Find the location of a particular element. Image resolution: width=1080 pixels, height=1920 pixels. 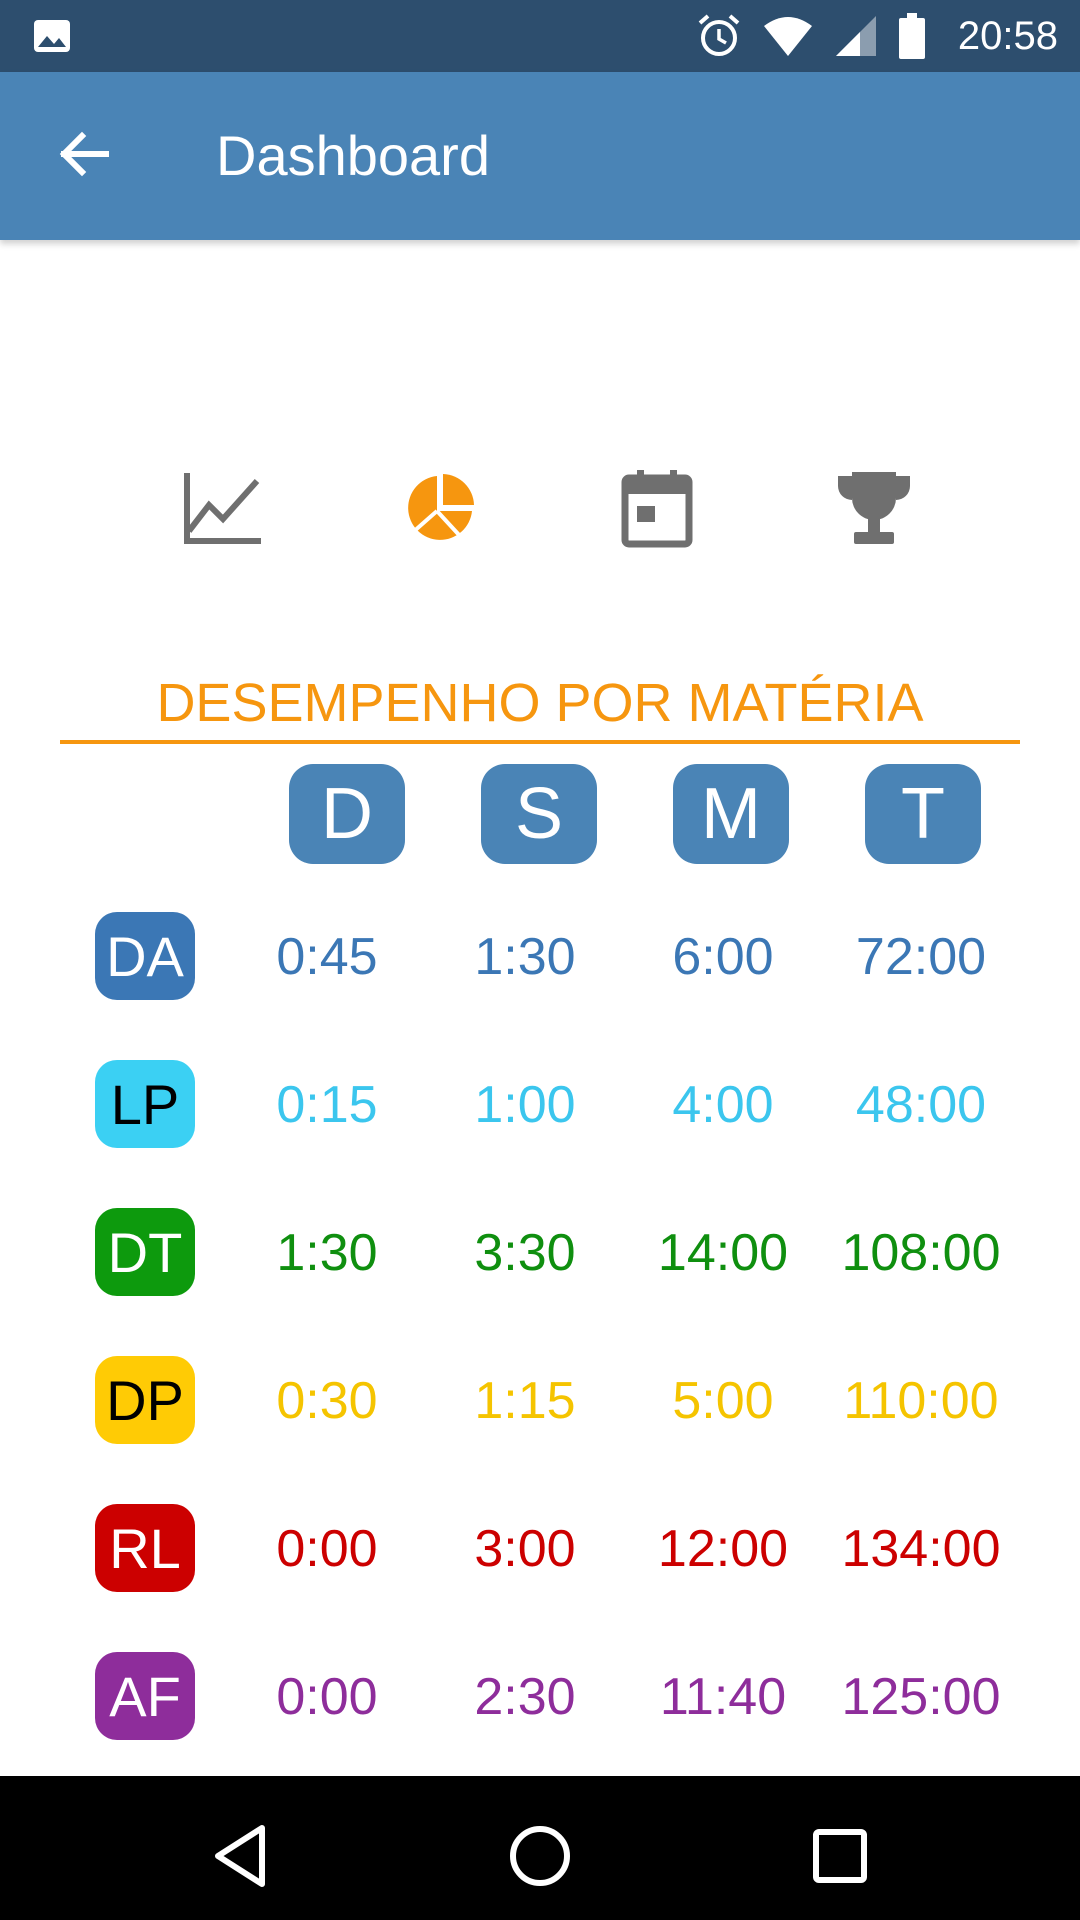

value-cell: 6:00 is located at coordinates (723, 957).